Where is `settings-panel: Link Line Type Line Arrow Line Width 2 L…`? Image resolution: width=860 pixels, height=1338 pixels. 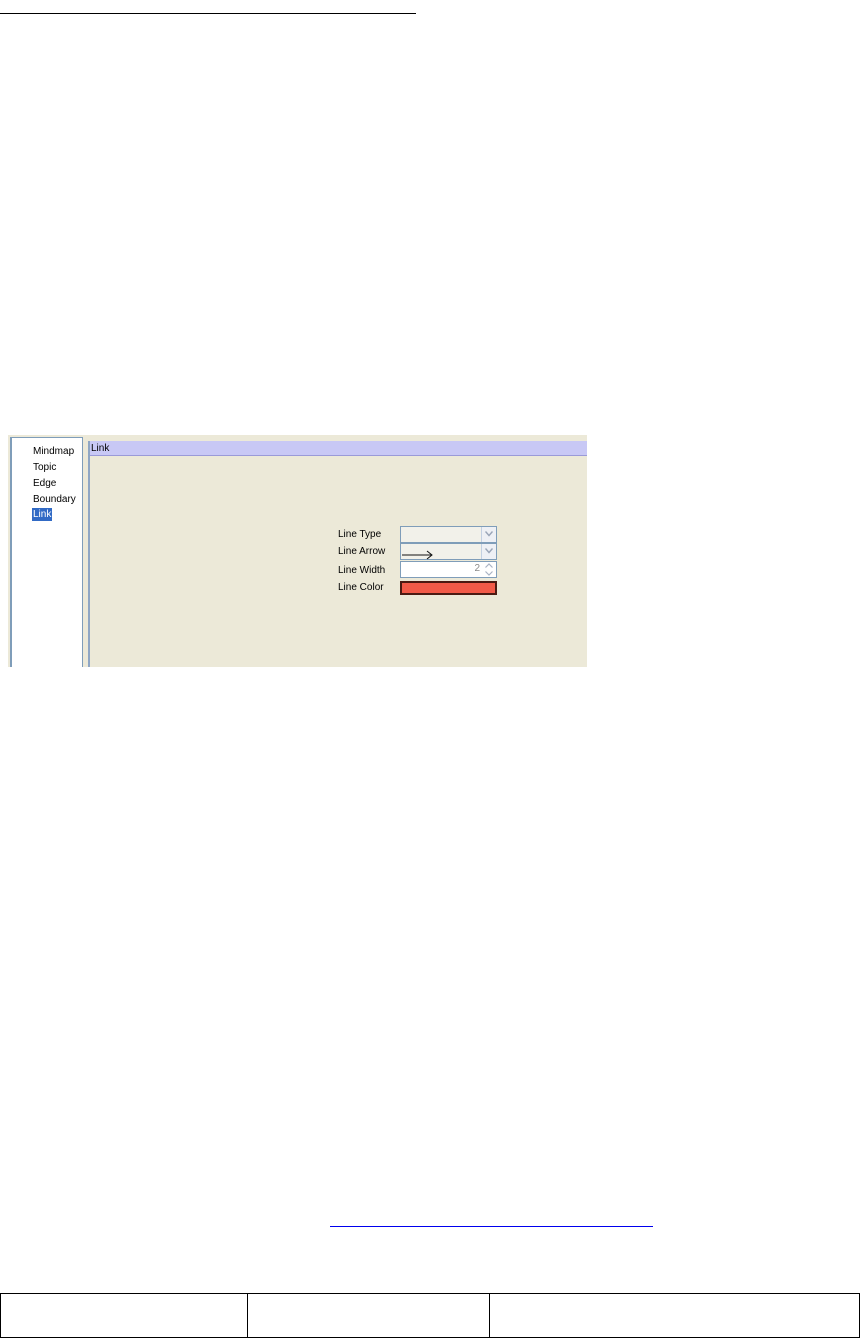
settings-panel: Link Line Type Line Arrow Line Width 2 L… is located at coordinates (337, 554).